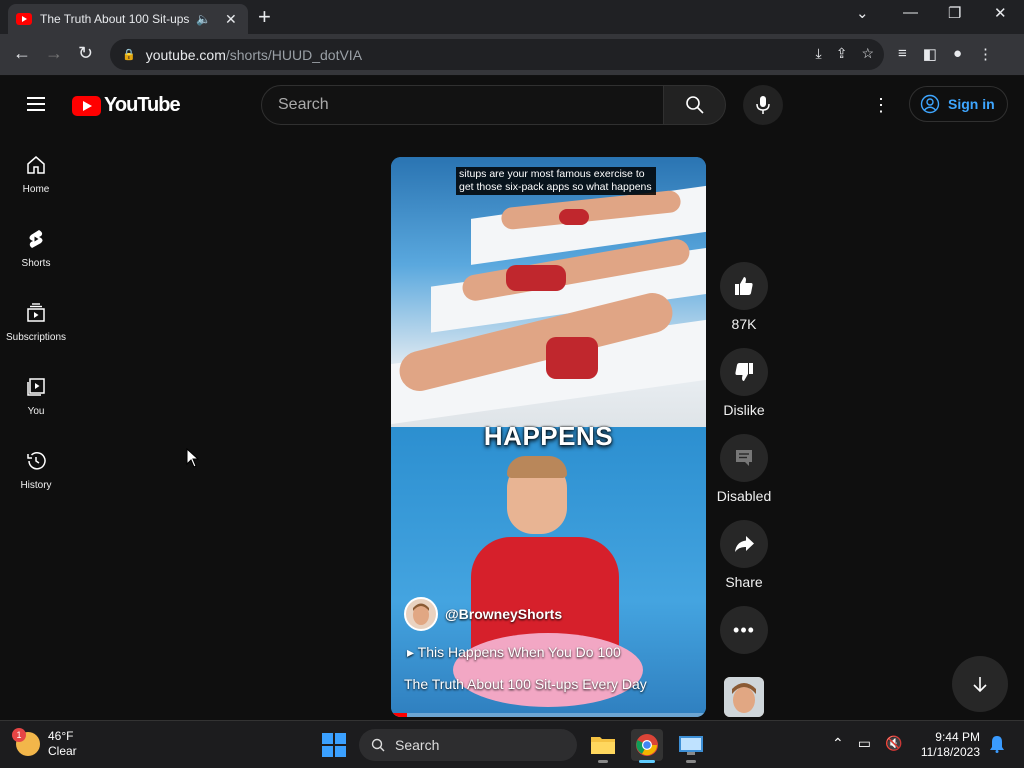  Describe the element at coordinates (24, 19) in the screenshot. I see `youtube-favicon-icon` at that location.